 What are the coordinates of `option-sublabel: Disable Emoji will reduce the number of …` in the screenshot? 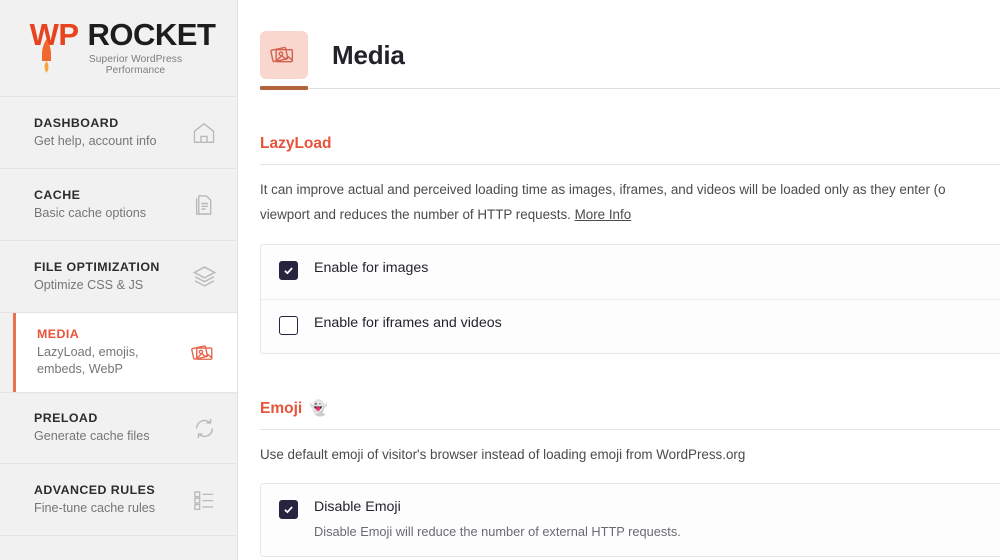 It's located at (497, 532).